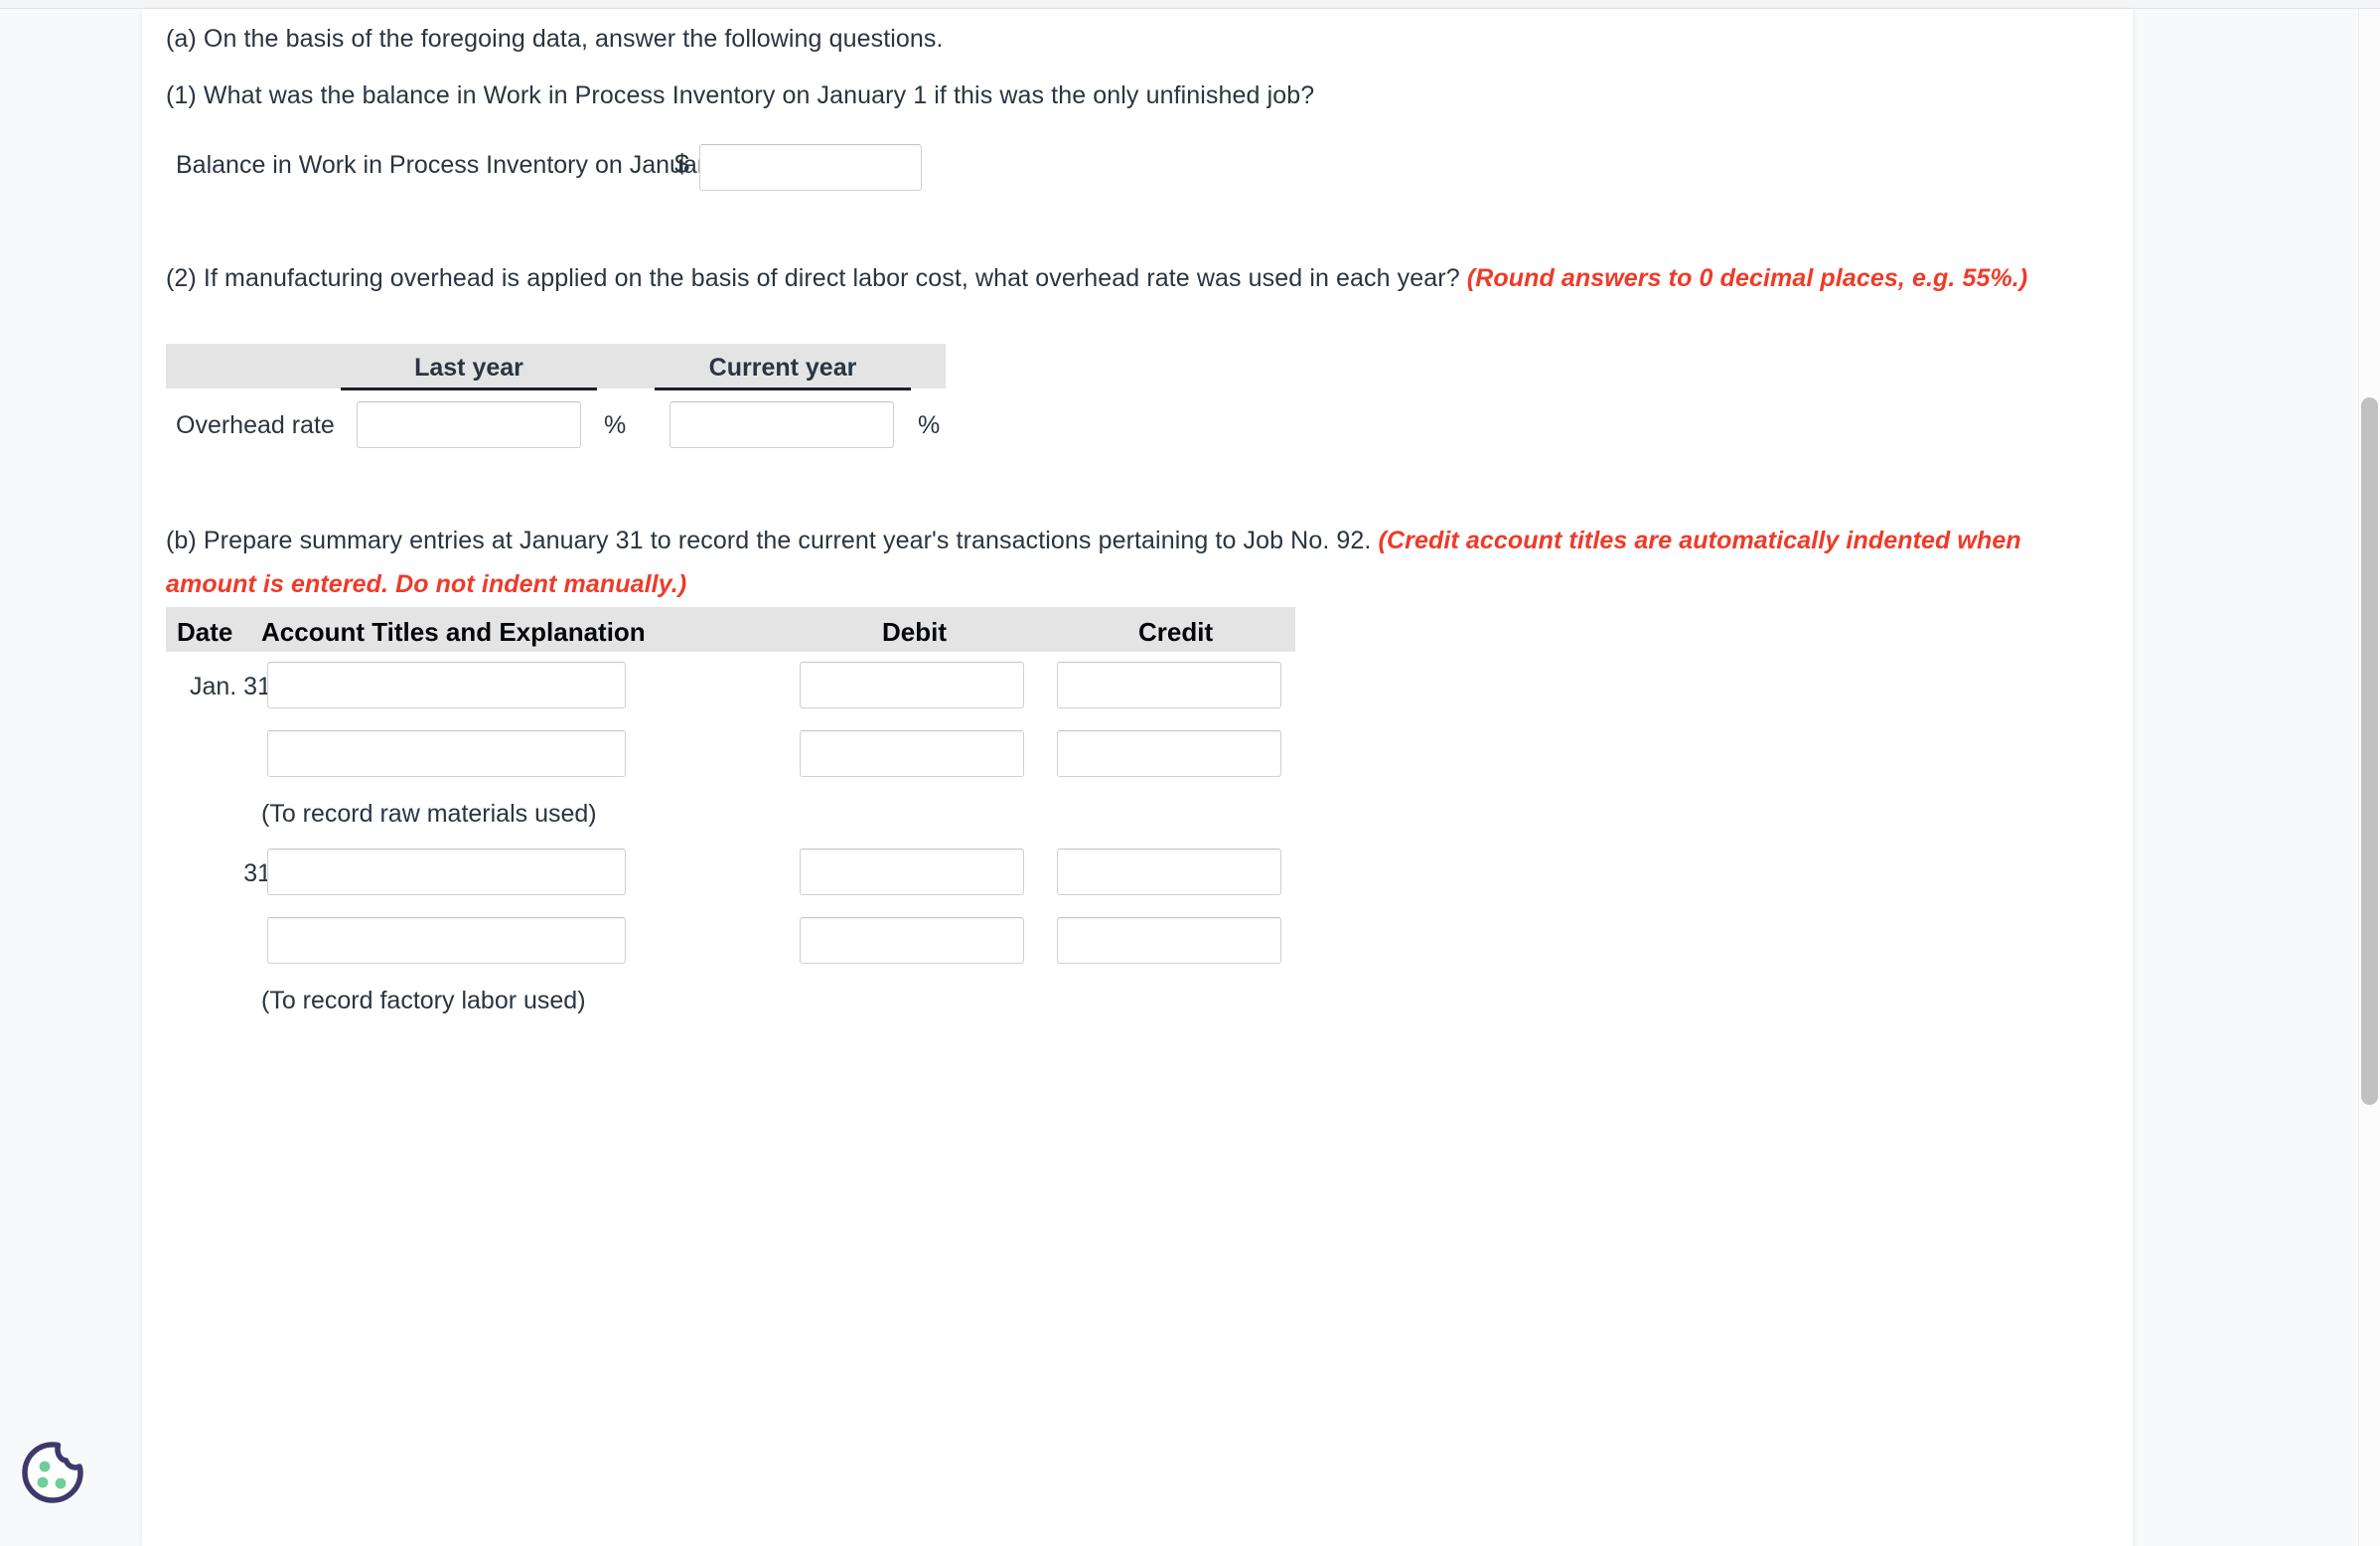 This screenshot has width=2380, height=1546. I want to click on journal-row-3-debit-input, so click(912, 872).